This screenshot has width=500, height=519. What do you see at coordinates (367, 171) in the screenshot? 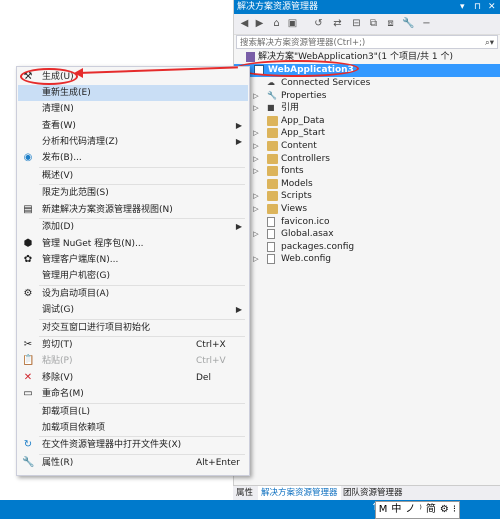
I see `tree-item: ▷ fonts` at bounding box center [367, 171].